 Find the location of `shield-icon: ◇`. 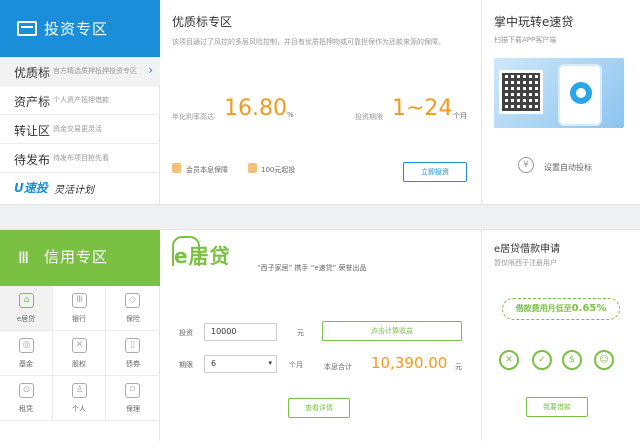

shield-icon: ◇ is located at coordinates (132, 300).